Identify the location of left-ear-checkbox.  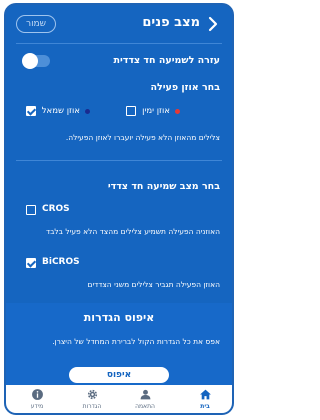
(31, 111).